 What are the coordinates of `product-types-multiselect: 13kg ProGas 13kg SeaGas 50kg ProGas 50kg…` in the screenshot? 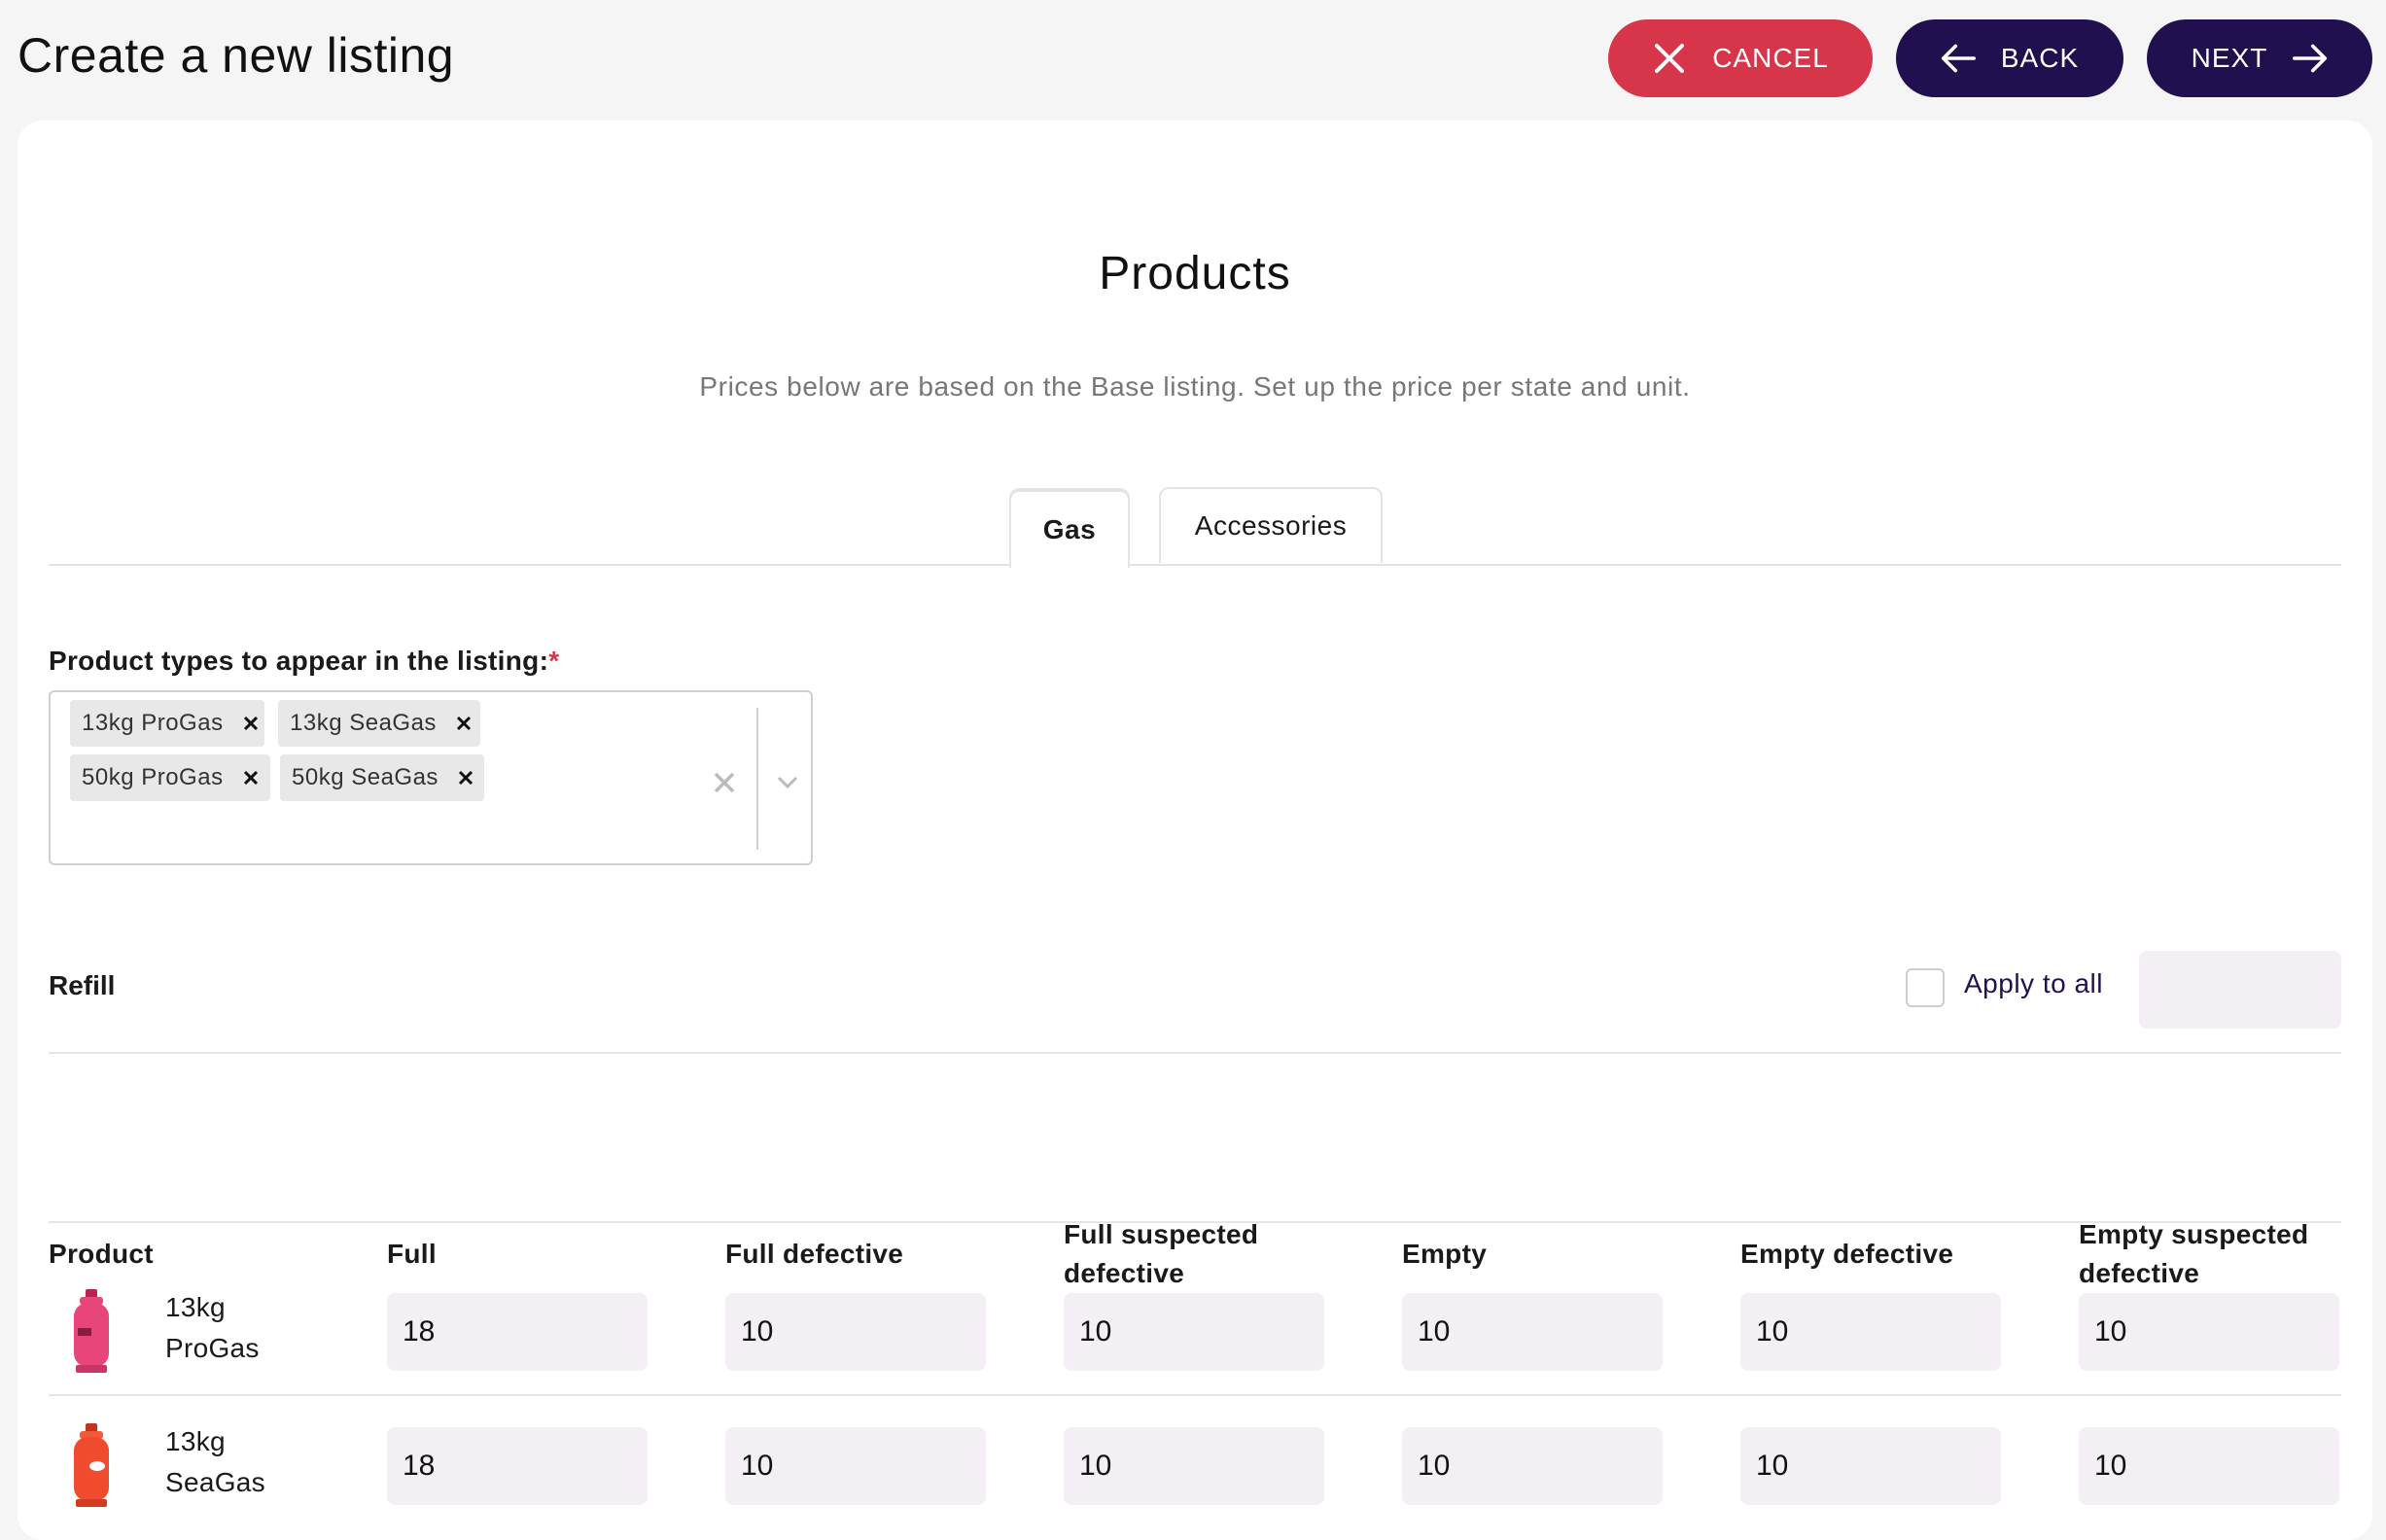 It's located at (431, 777).